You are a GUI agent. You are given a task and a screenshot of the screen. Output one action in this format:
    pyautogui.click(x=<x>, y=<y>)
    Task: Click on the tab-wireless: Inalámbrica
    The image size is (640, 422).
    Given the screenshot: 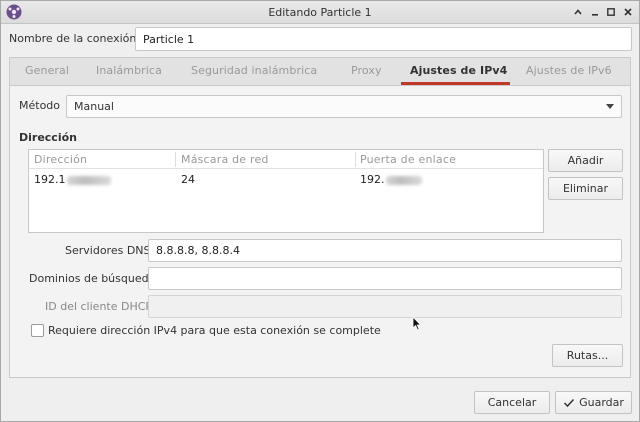 What is the action you would take?
    pyautogui.click(x=129, y=70)
    